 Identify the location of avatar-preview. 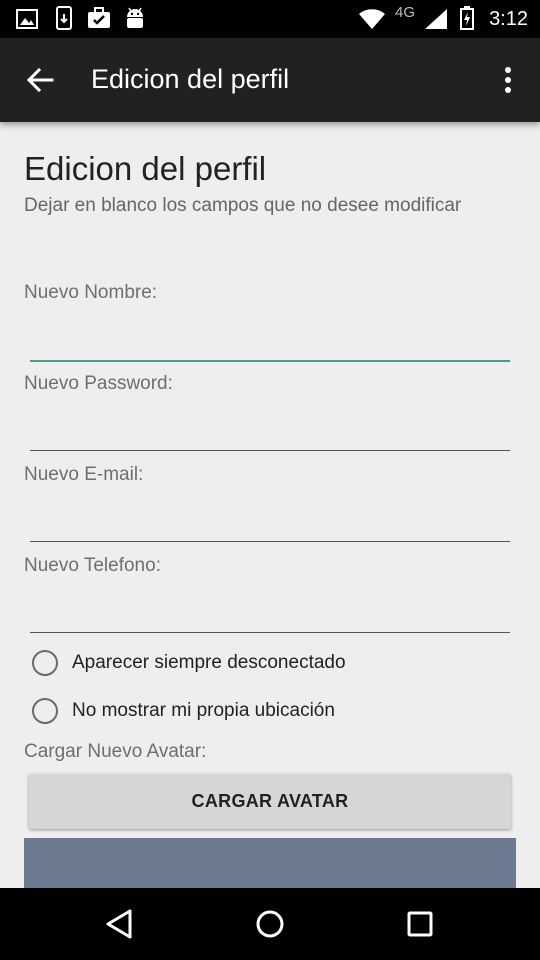
(270, 863).